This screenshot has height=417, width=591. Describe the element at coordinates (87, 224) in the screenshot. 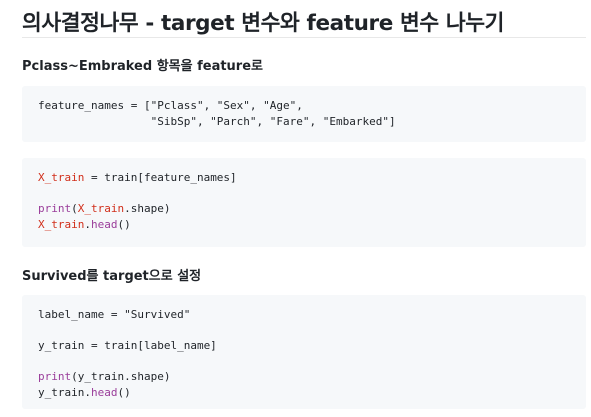

I see `code-text: .` at that location.